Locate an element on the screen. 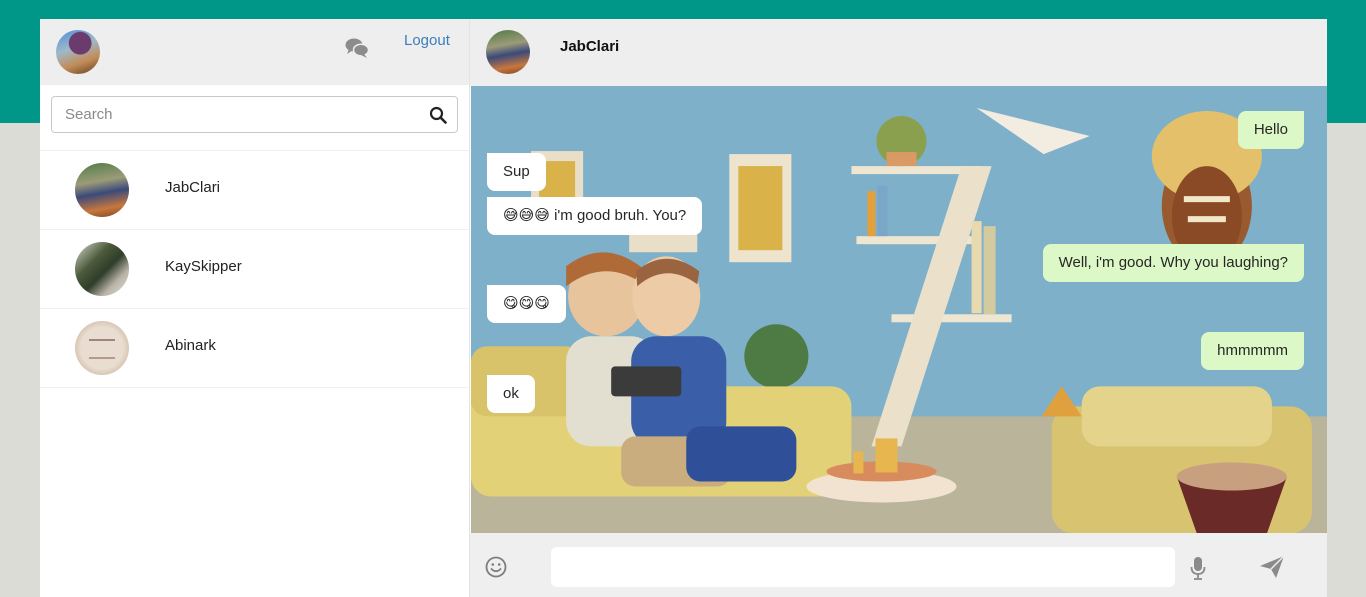  contact-item: Abinark is located at coordinates (254, 348).